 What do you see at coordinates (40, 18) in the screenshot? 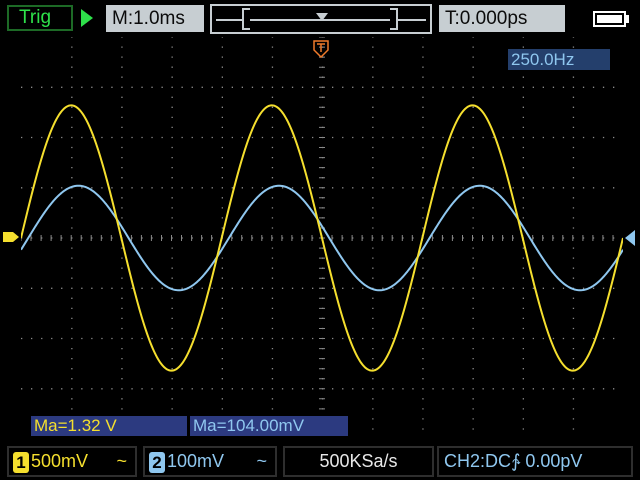
I see `trigger-status: Trig` at bounding box center [40, 18].